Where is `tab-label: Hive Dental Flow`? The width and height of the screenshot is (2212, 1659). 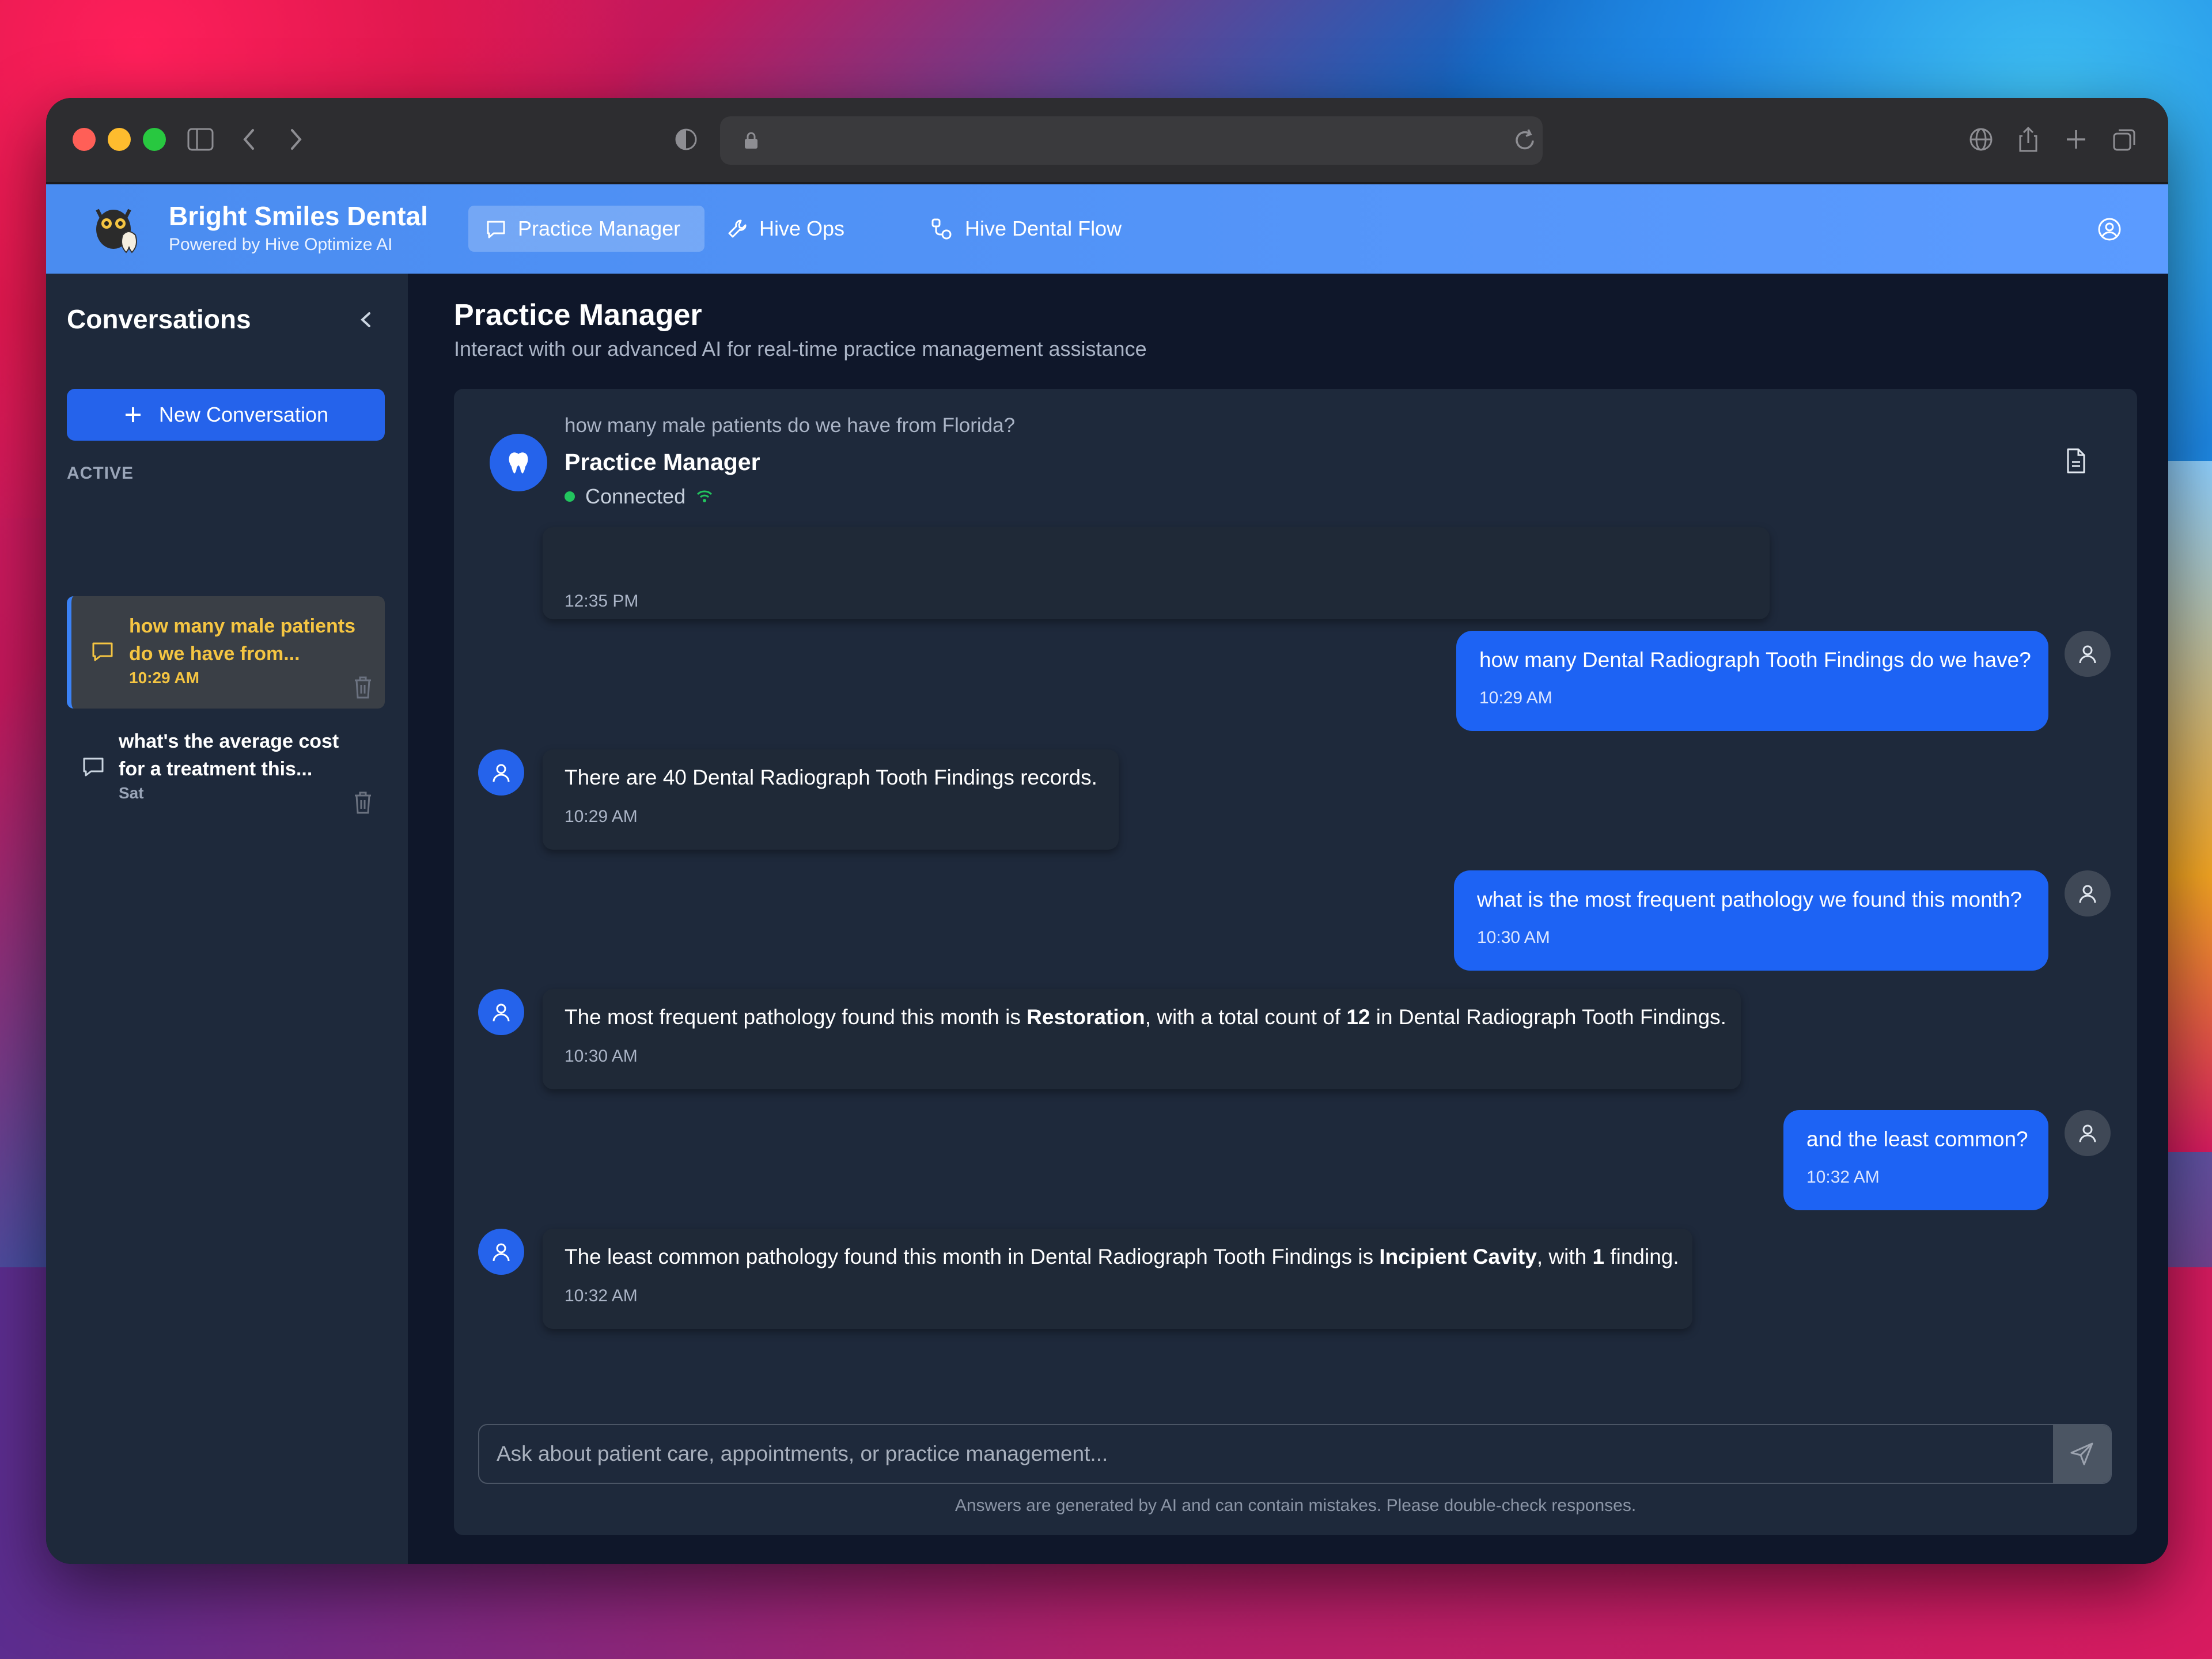
tab-label: Hive Dental Flow is located at coordinates (1043, 228).